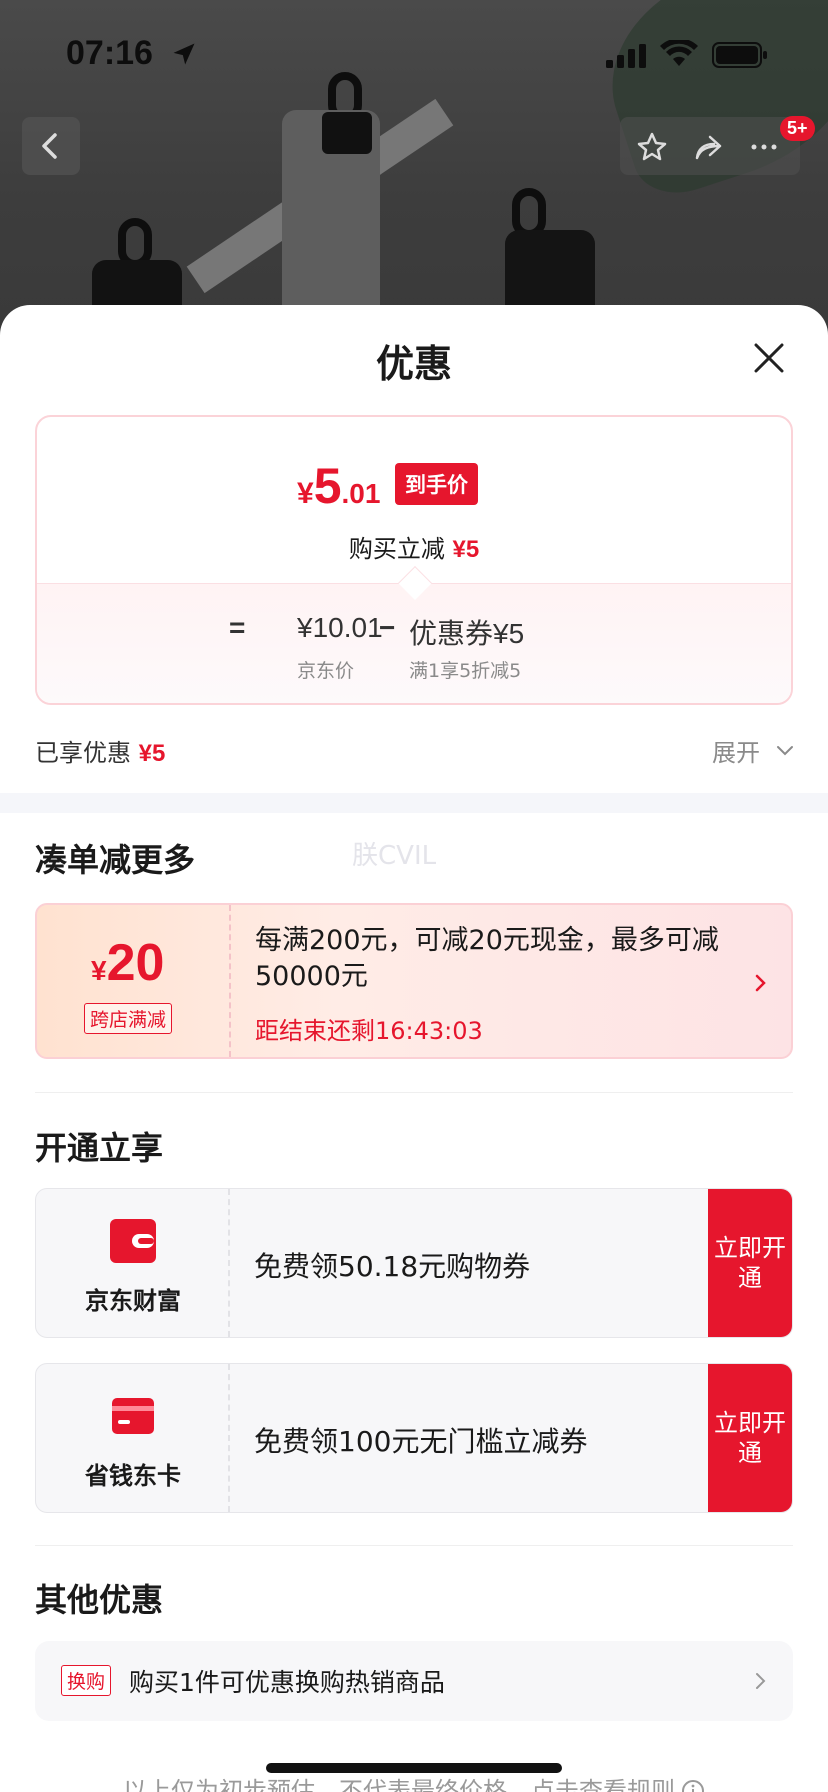 The image size is (828, 1792). What do you see at coordinates (152, 753) in the screenshot?
I see `enjoyed-amount: ¥5` at bounding box center [152, 753].